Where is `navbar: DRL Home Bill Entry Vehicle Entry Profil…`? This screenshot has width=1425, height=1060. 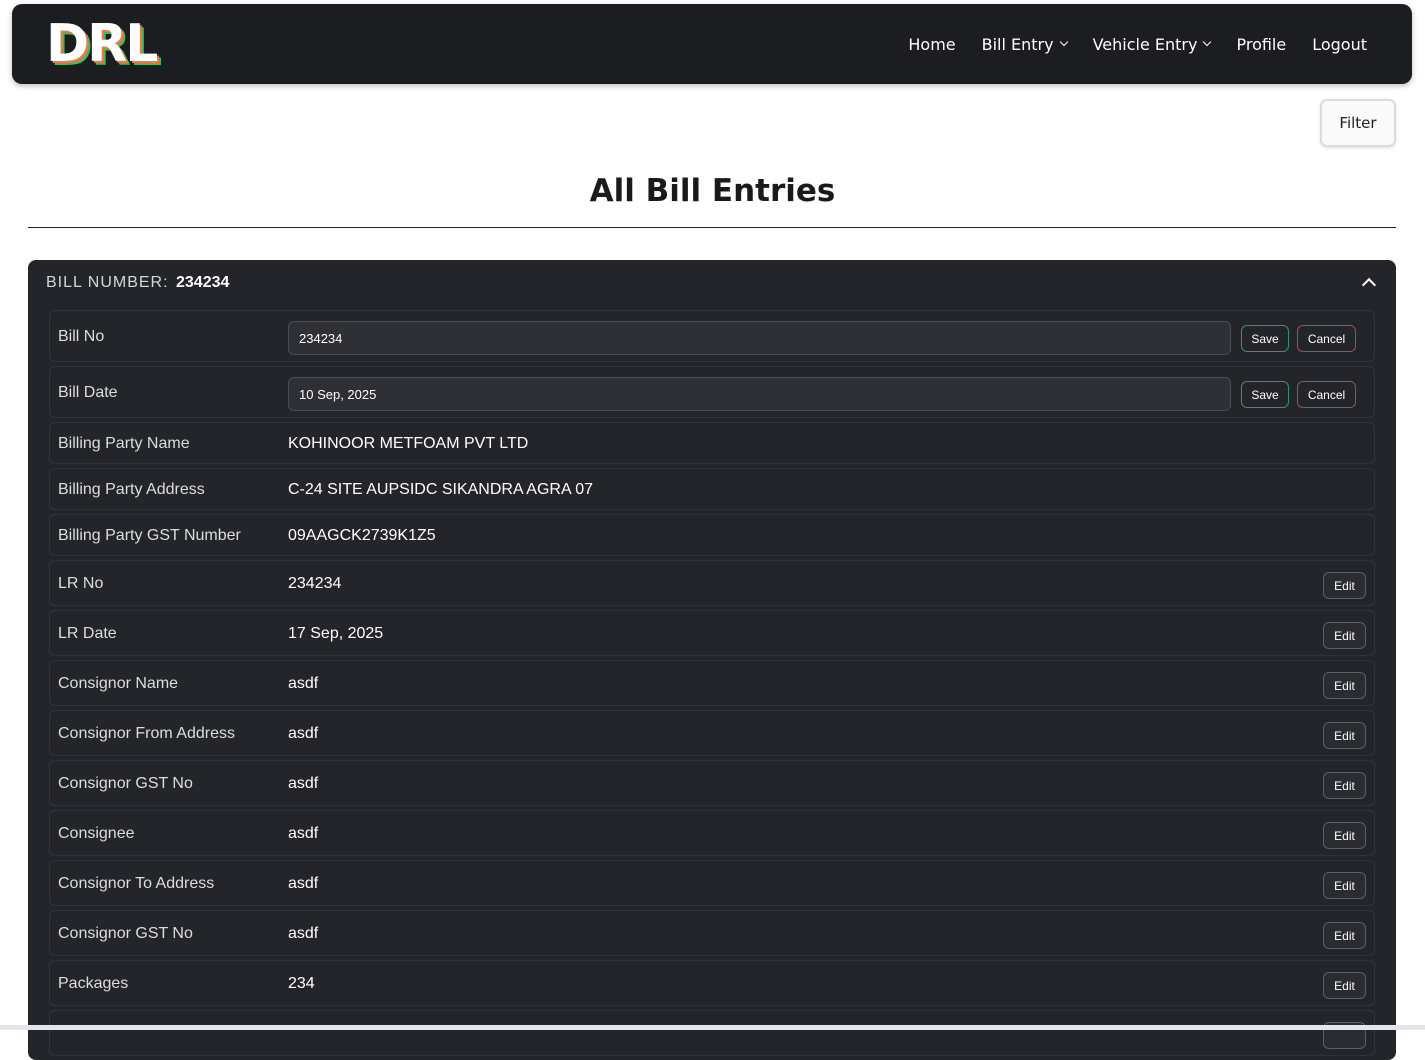 navbar: DRL Home Bill Entry Vehicle Entry Profil… is located at coordinates (712, 44).